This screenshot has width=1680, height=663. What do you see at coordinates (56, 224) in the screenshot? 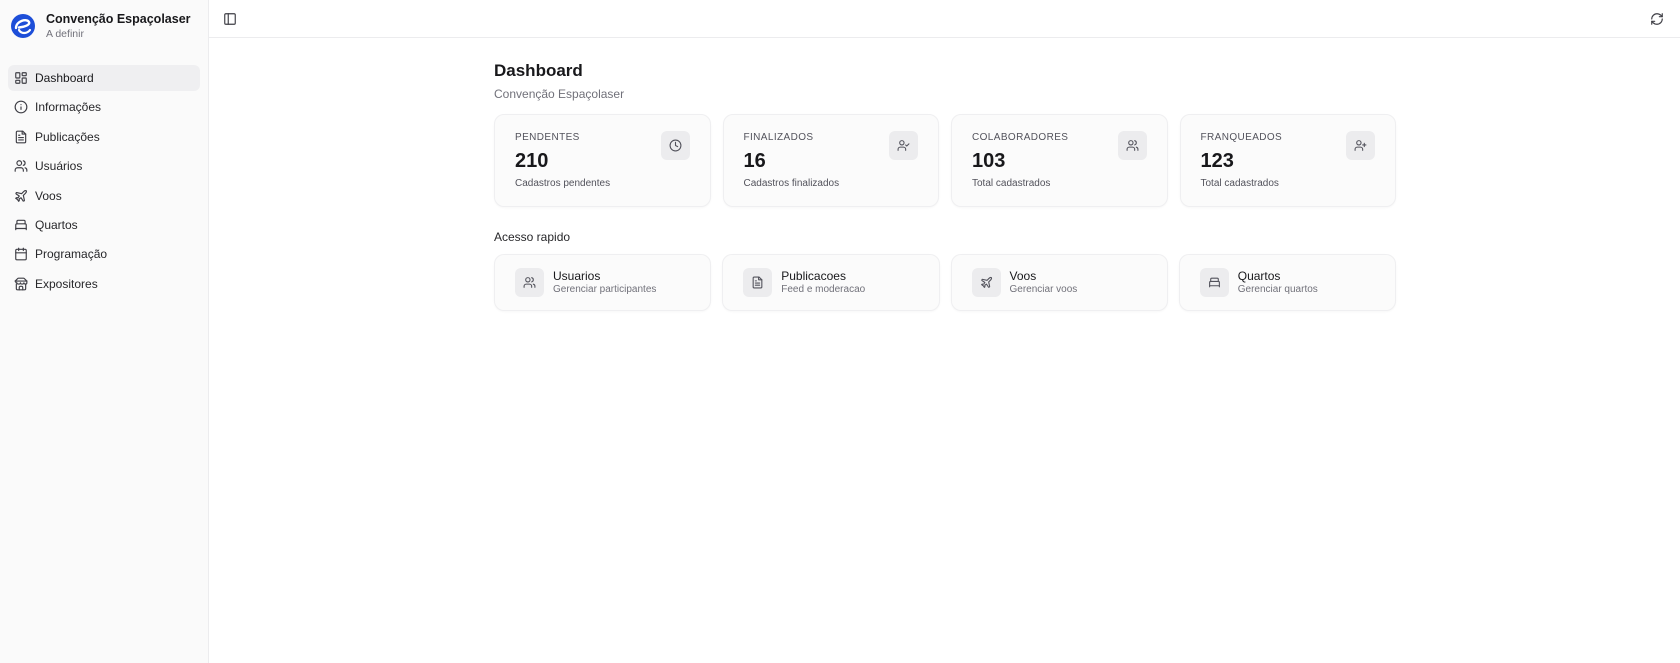
I see `sidebar-item-label: Quartos` at bounding box center [56, 224].